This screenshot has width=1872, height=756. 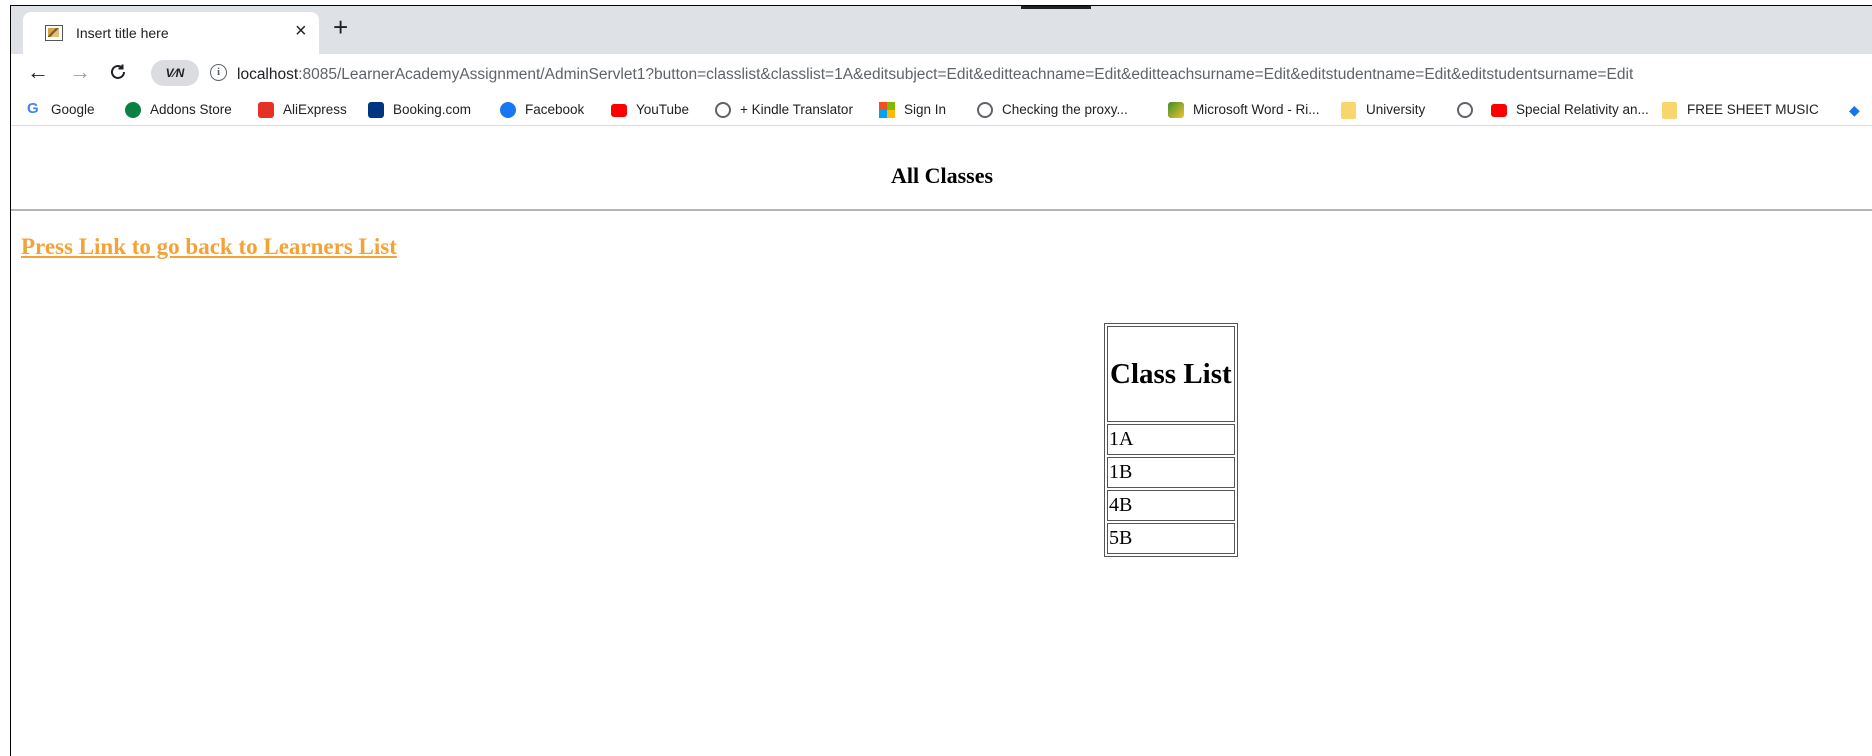 I want to click on reload-button, so click(x=118, y=73).